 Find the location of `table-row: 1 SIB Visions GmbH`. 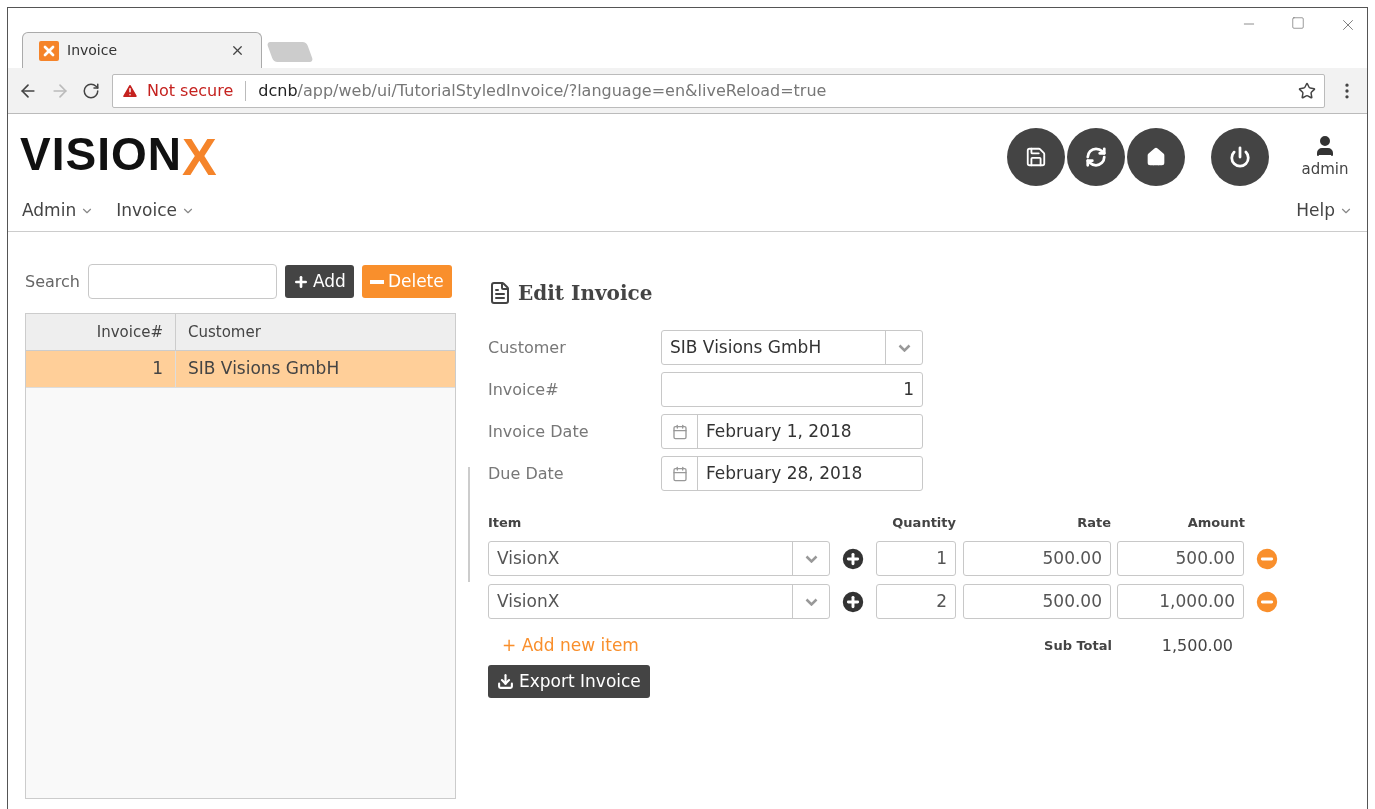

table-row: 1 SIB Visions GmbH is located at coordinates (240, 369).